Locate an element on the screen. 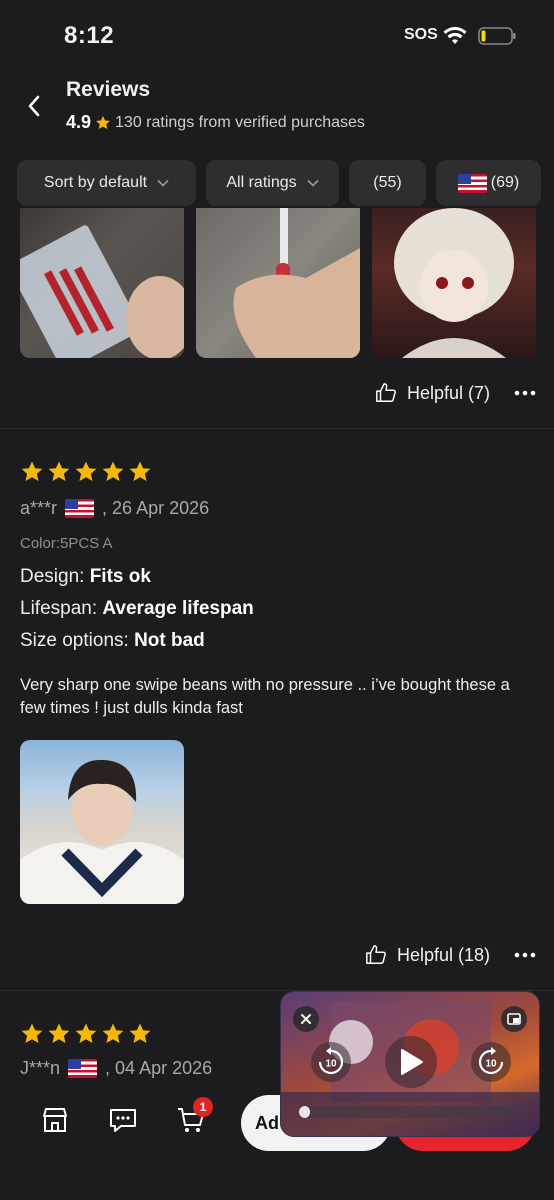 The image size is (554, 1200). rating-count-text: 130 ratings from verified purchases is located at coordinates (240, 122).